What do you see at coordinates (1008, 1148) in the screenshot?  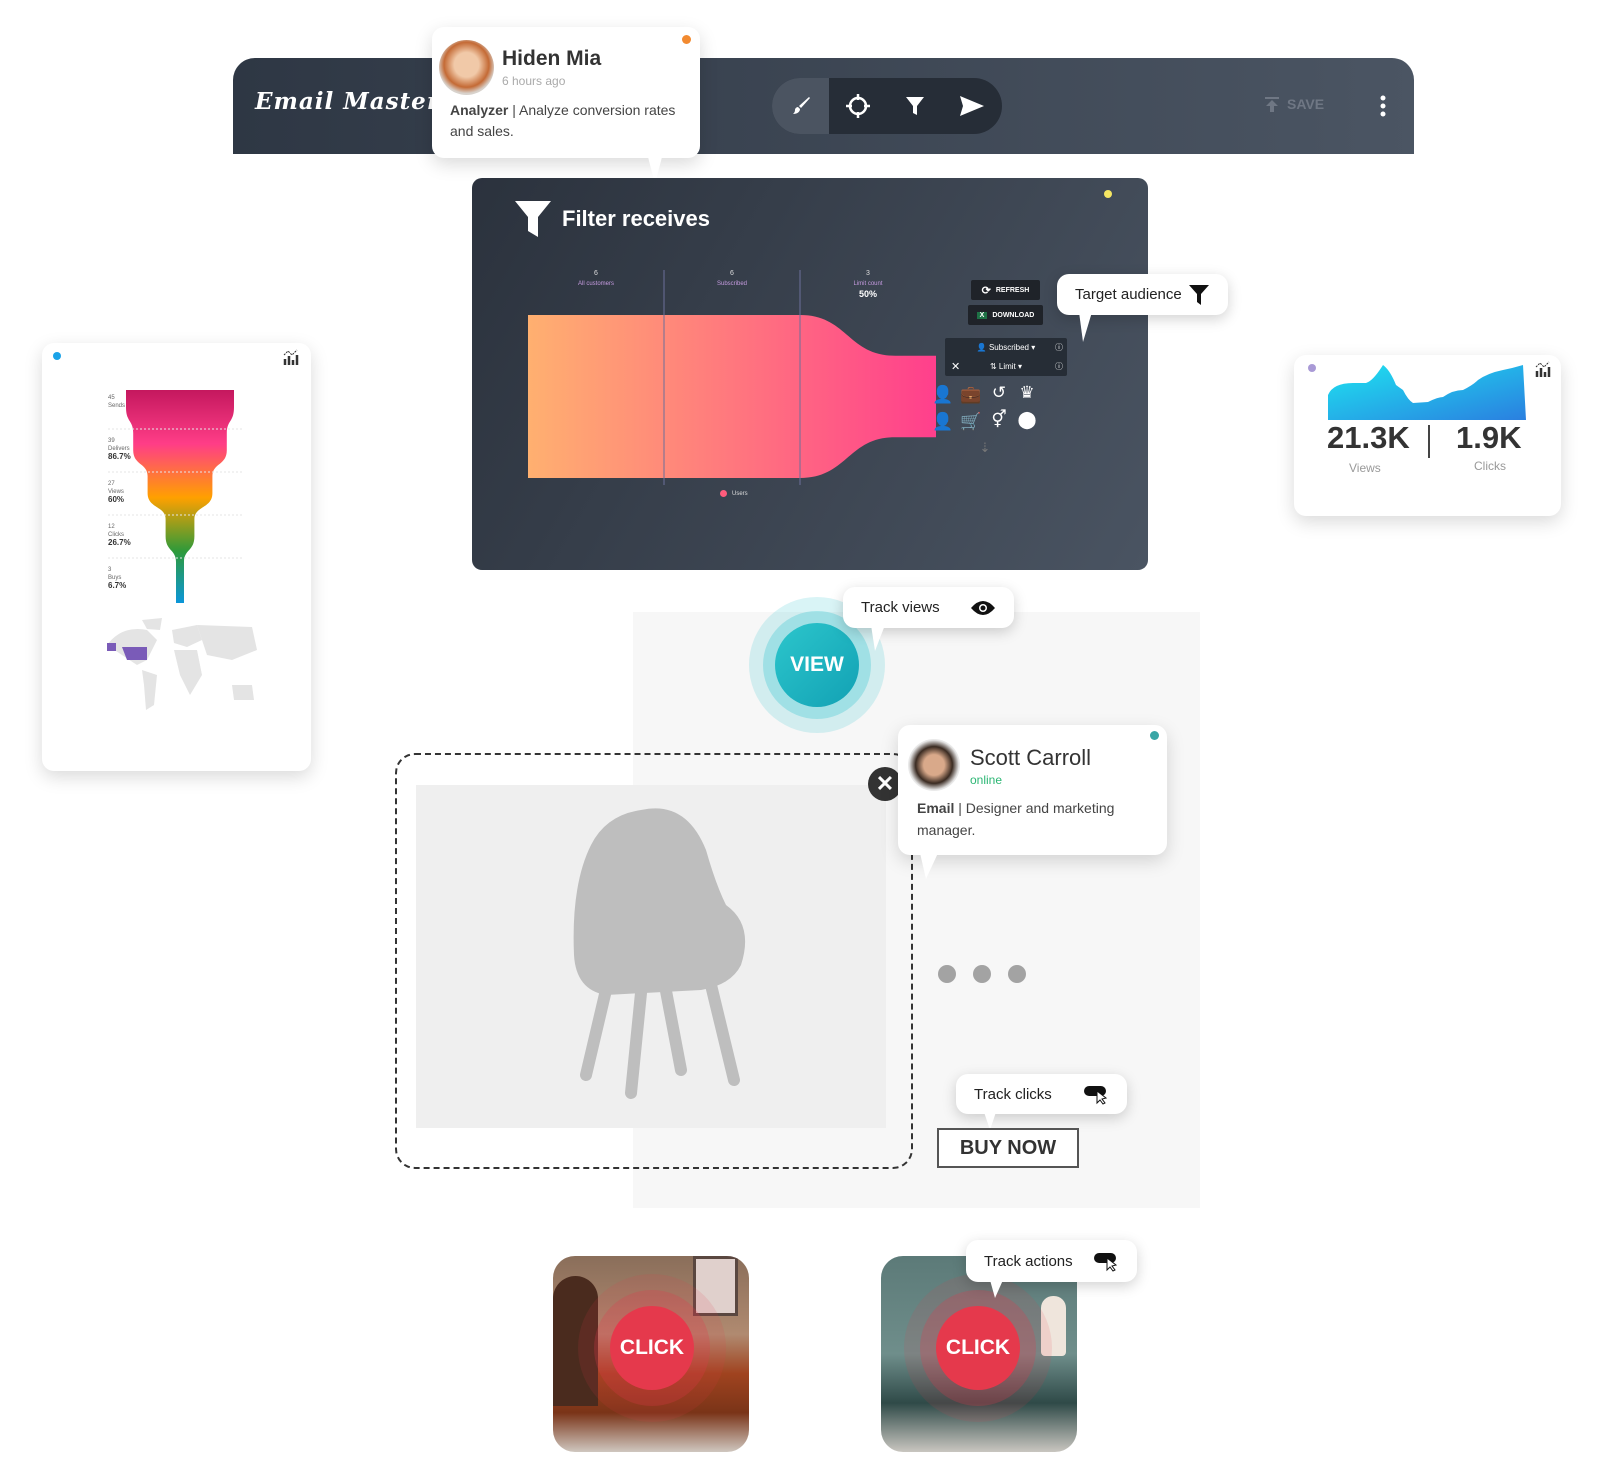 I see `buy-now-button: BUY NOW` at bounding box center [1008, 1148].